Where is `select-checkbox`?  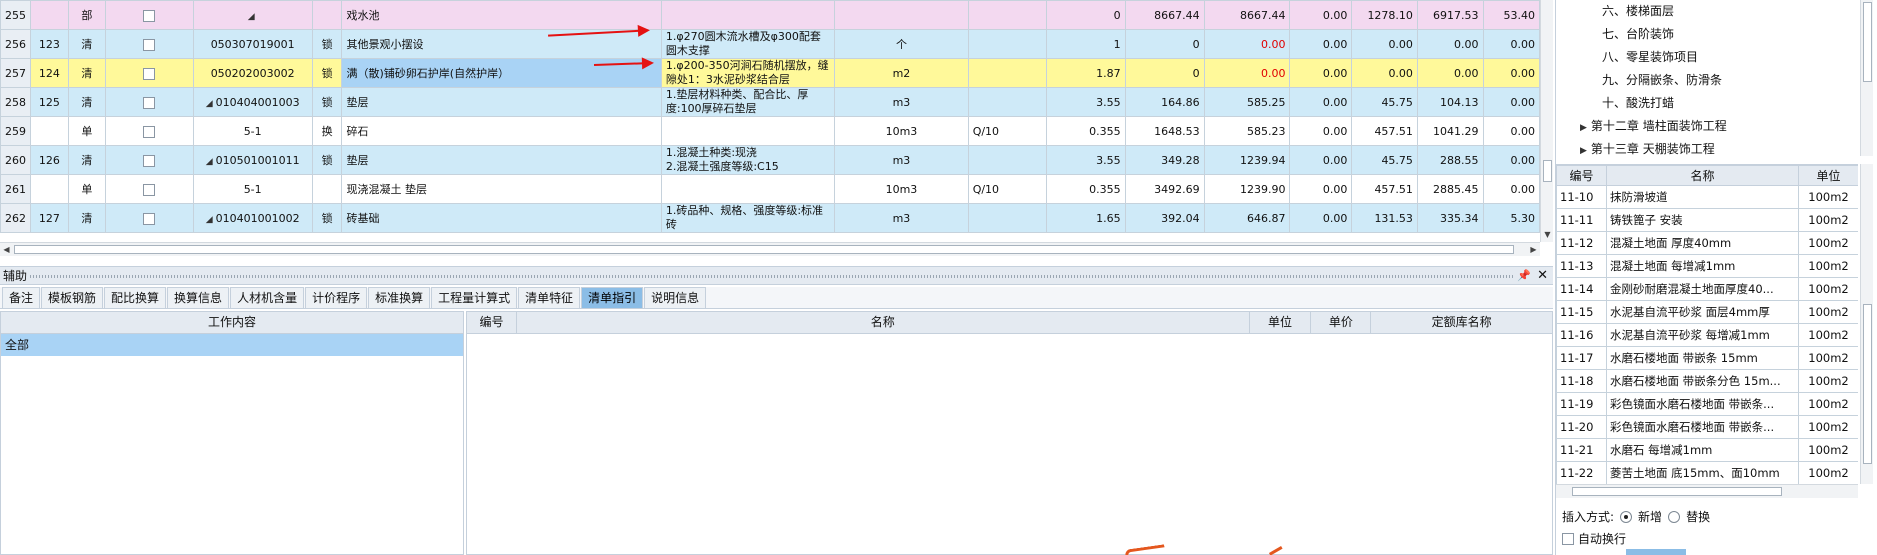
select-checkbox is located at coordinates (149, 218).